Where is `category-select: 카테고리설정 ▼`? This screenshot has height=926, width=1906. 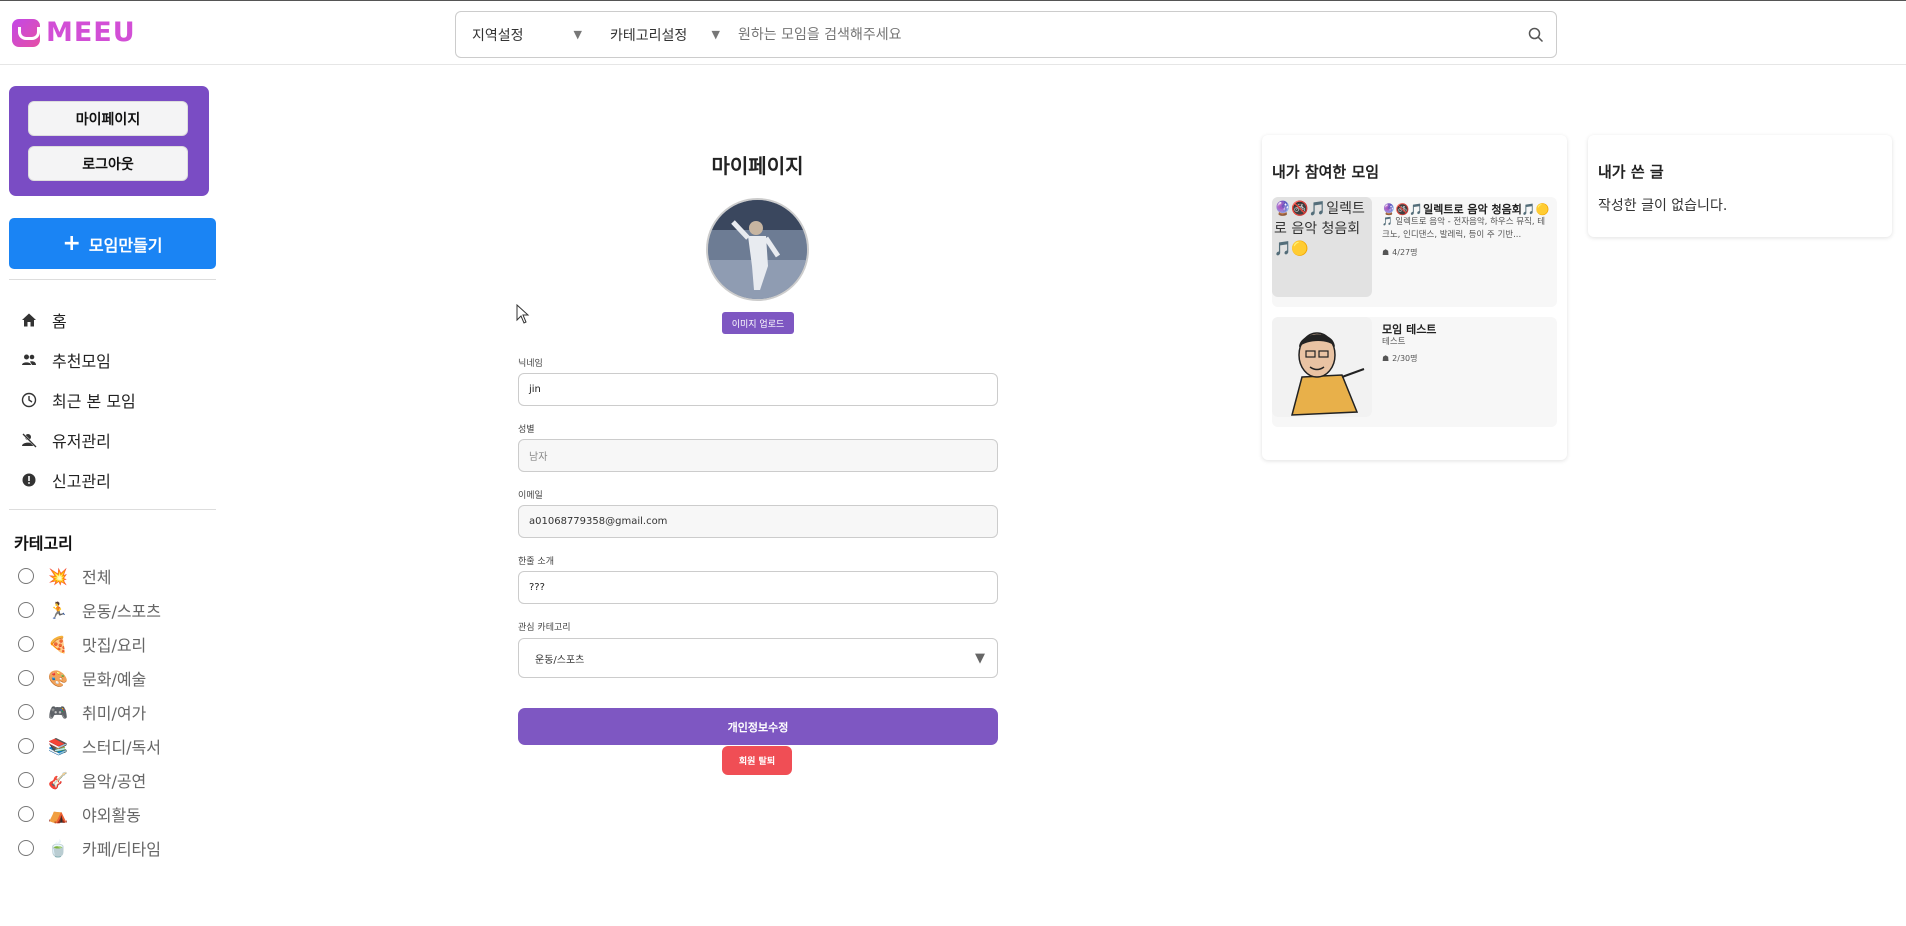 category-select: 카테고리설정 ▼ is located at coordinates (663, 34).